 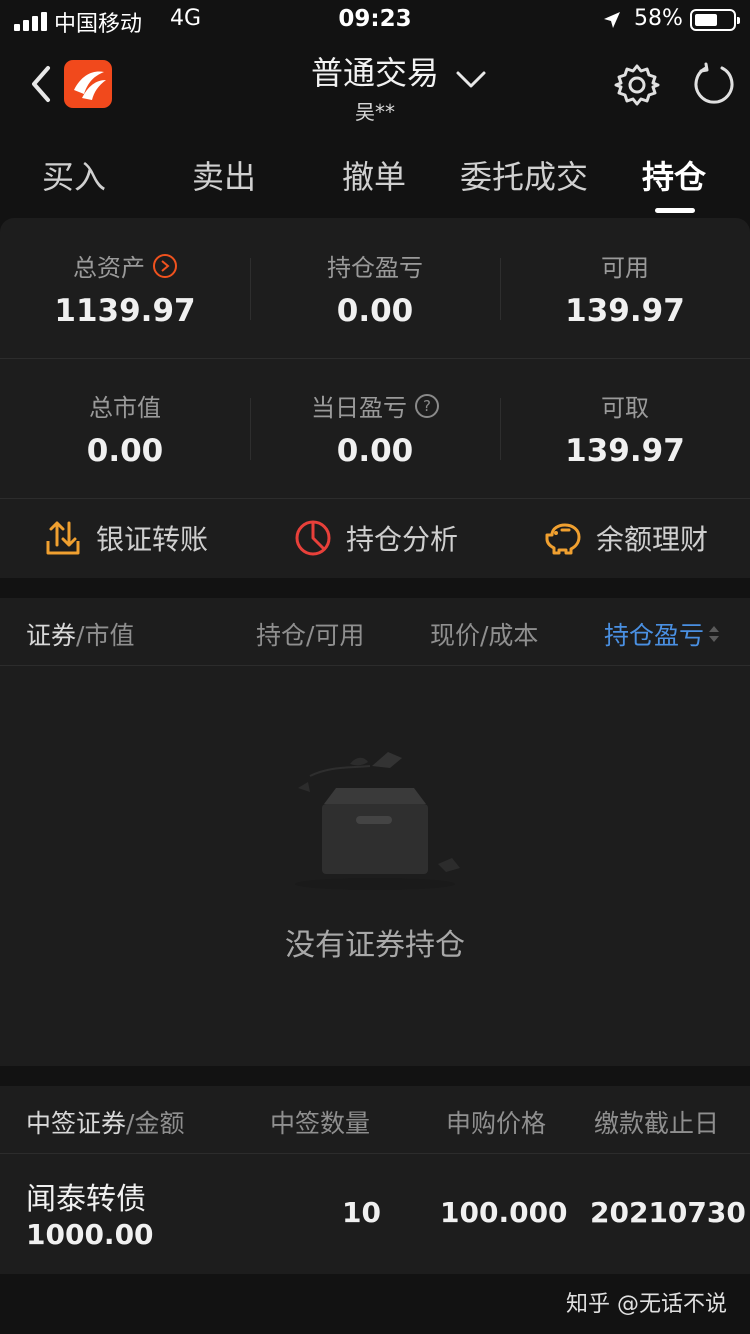 What do you see at coordinates (625, 288) in the screenshot?
I see `available-funds: 可用 139.97` at bounding box center [625, 288].